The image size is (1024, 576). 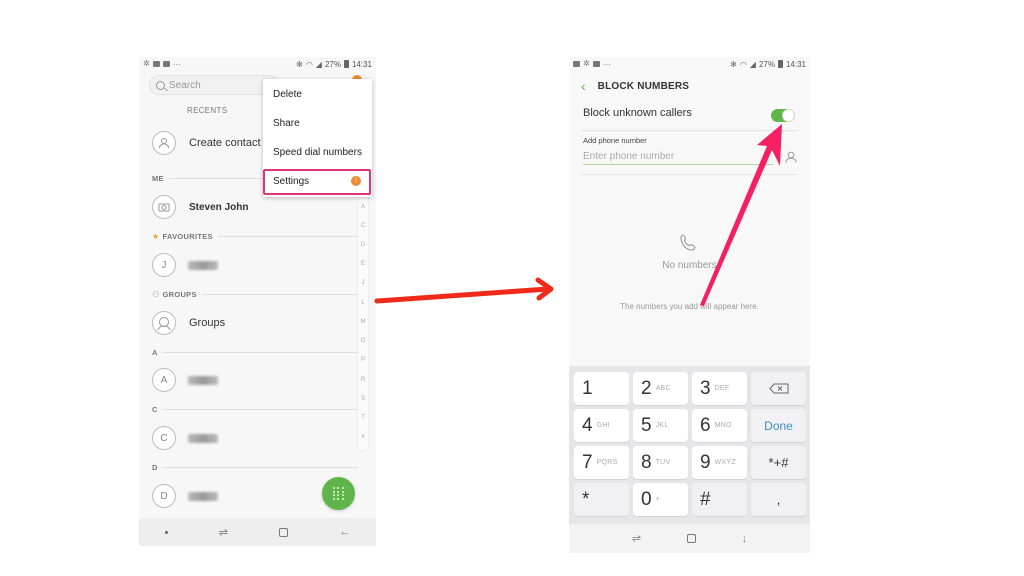 I want to click on index-letter: L, so click(x=362, y=303).